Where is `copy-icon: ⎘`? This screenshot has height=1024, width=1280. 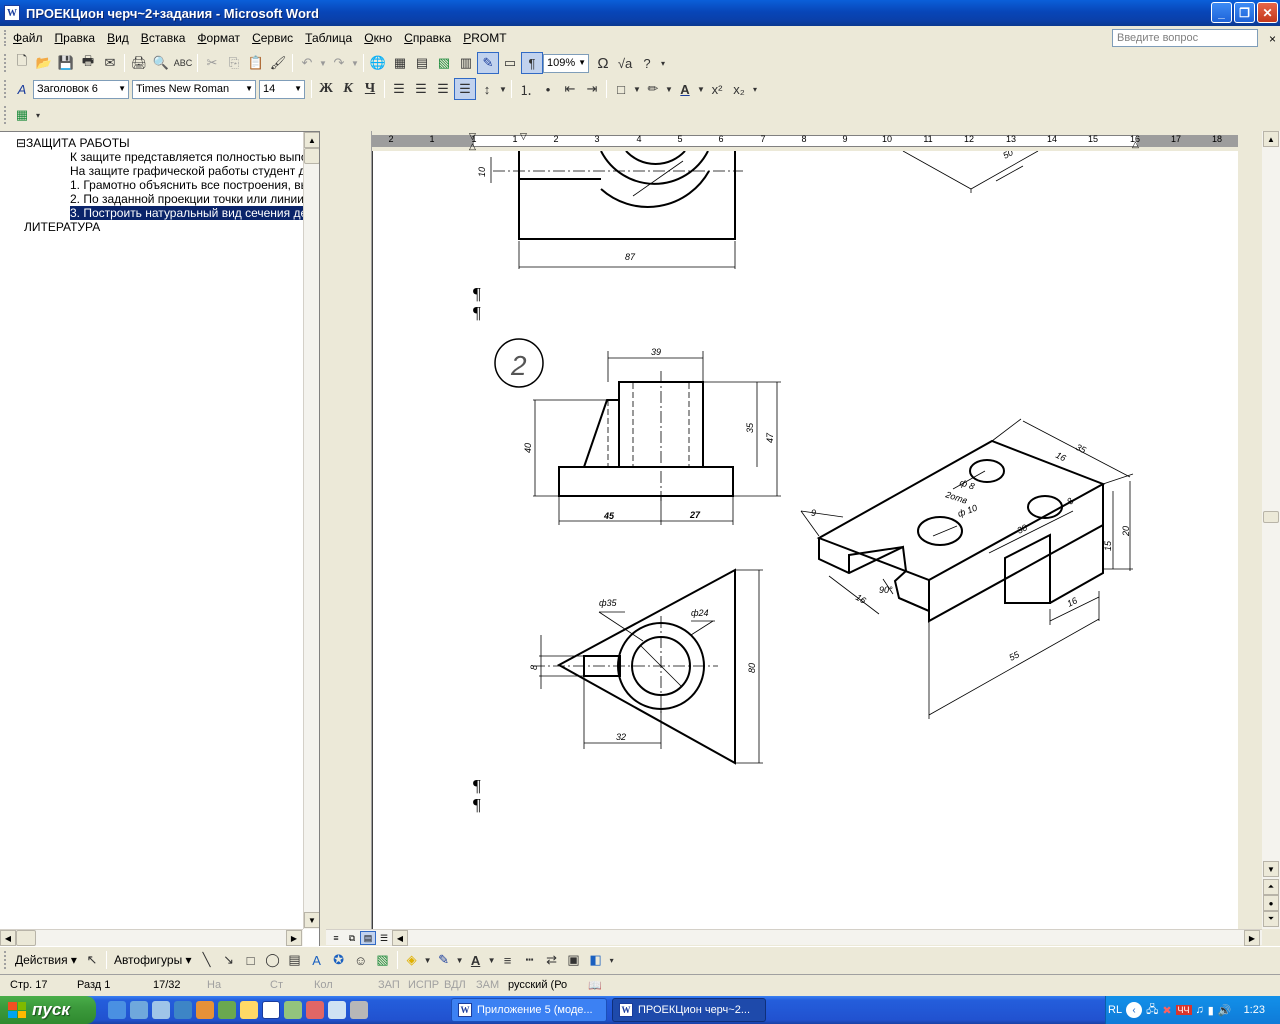 copy-icon: ⎘ is located at coordinates (234, 63).